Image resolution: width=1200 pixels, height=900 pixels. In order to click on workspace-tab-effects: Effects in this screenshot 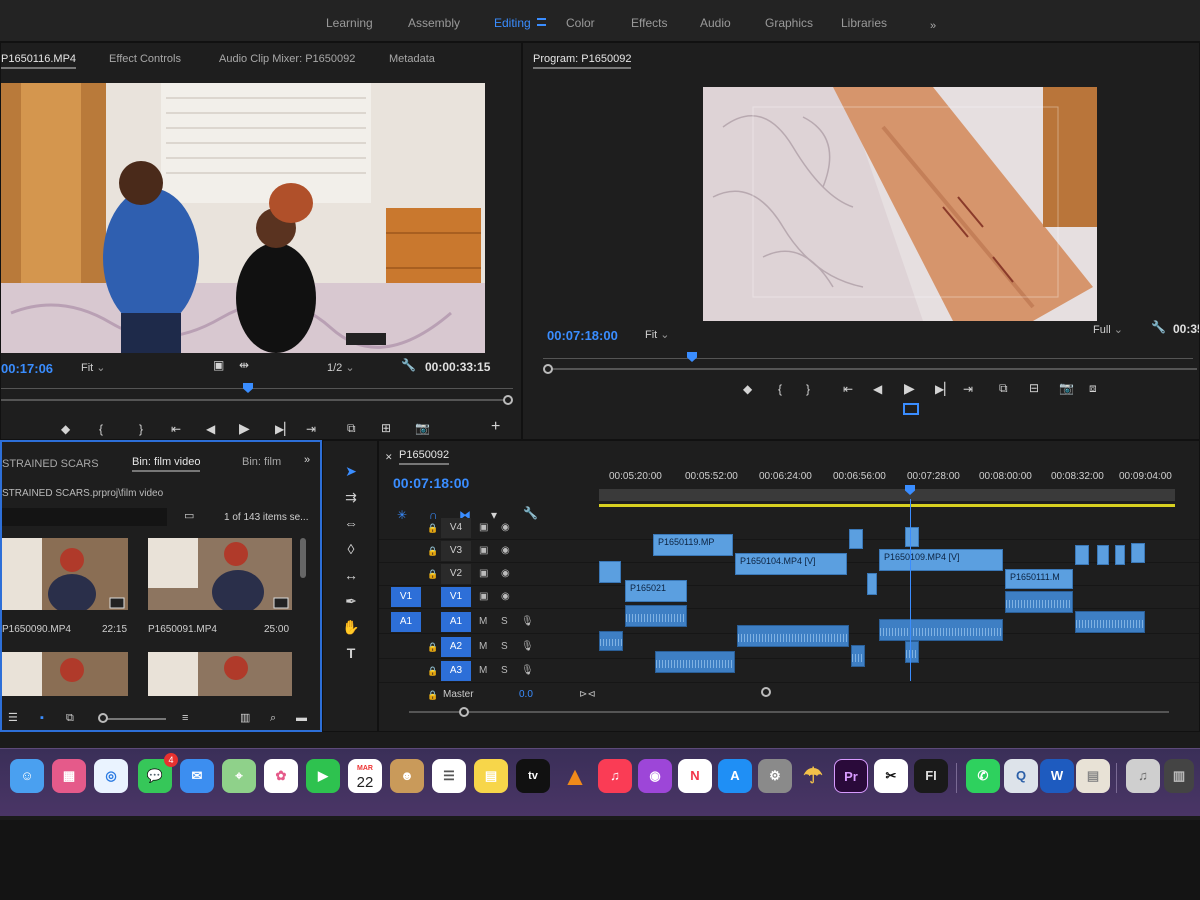, I will do `click(649, 23)`.